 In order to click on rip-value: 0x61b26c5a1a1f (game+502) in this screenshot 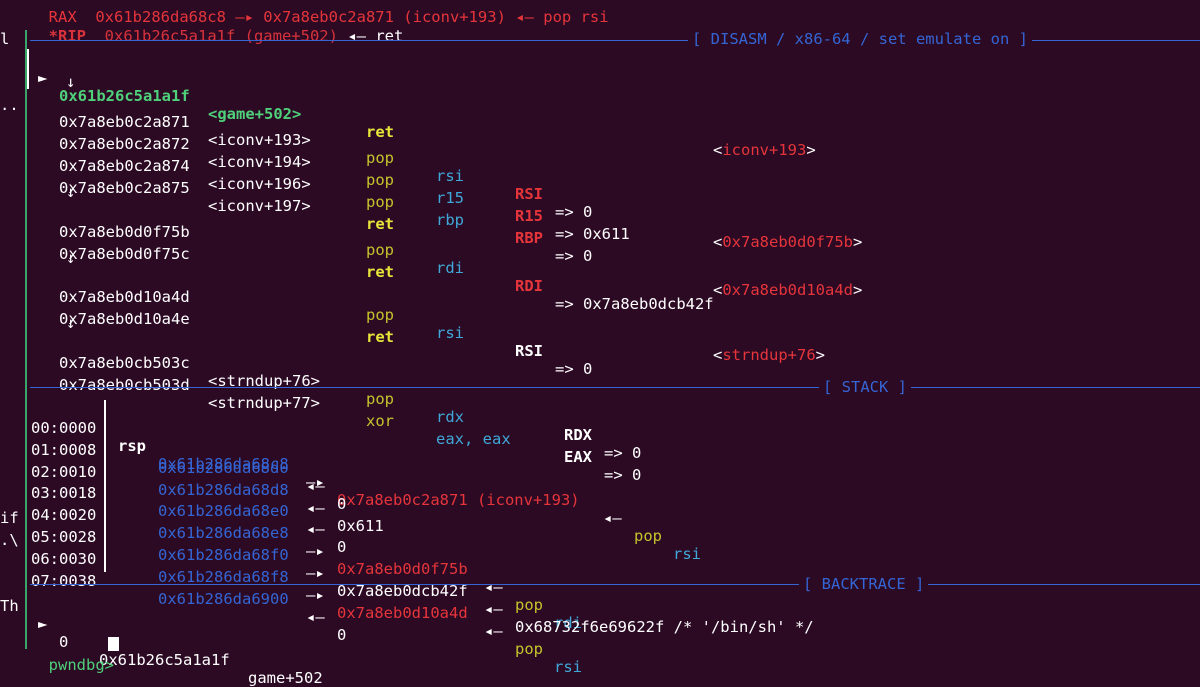, I will do `click(221, 36)`.